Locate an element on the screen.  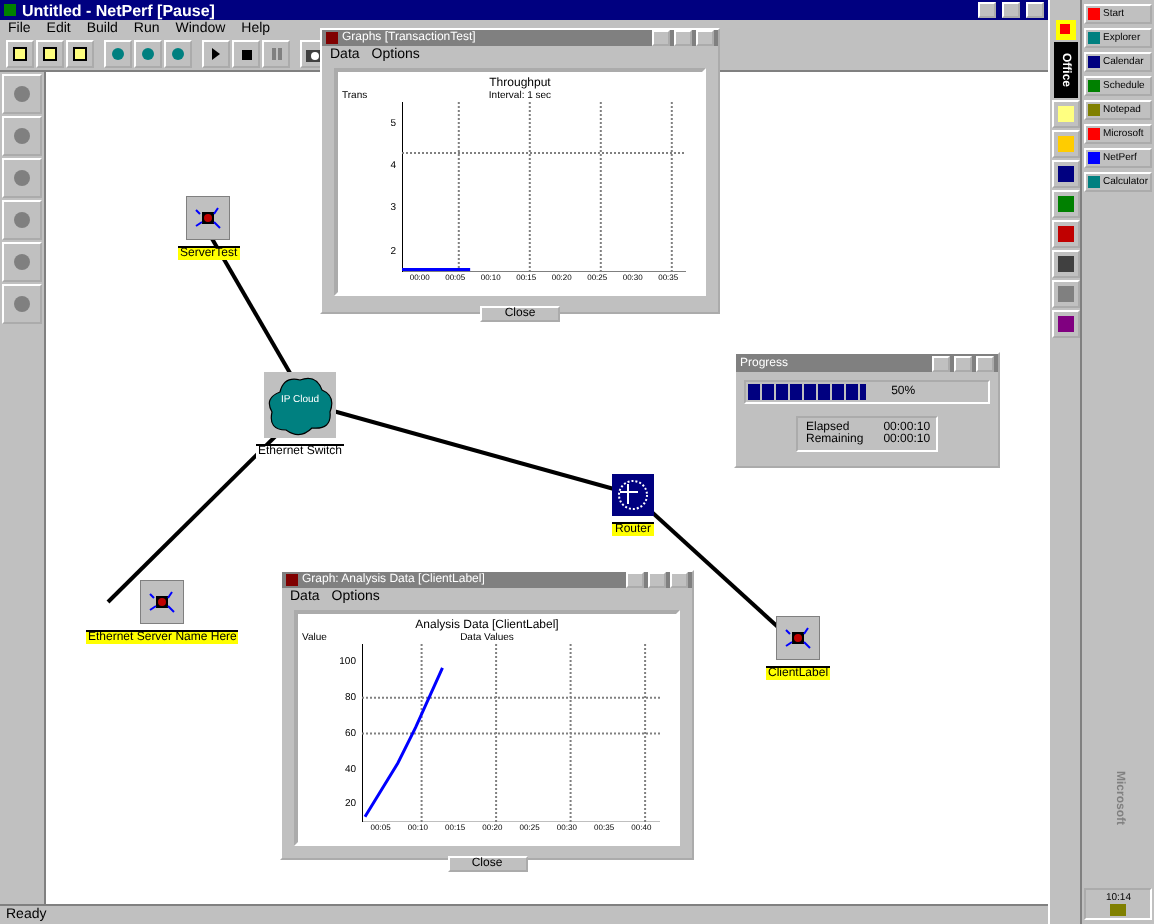
stop-icon is located at coordinates (246, 54).